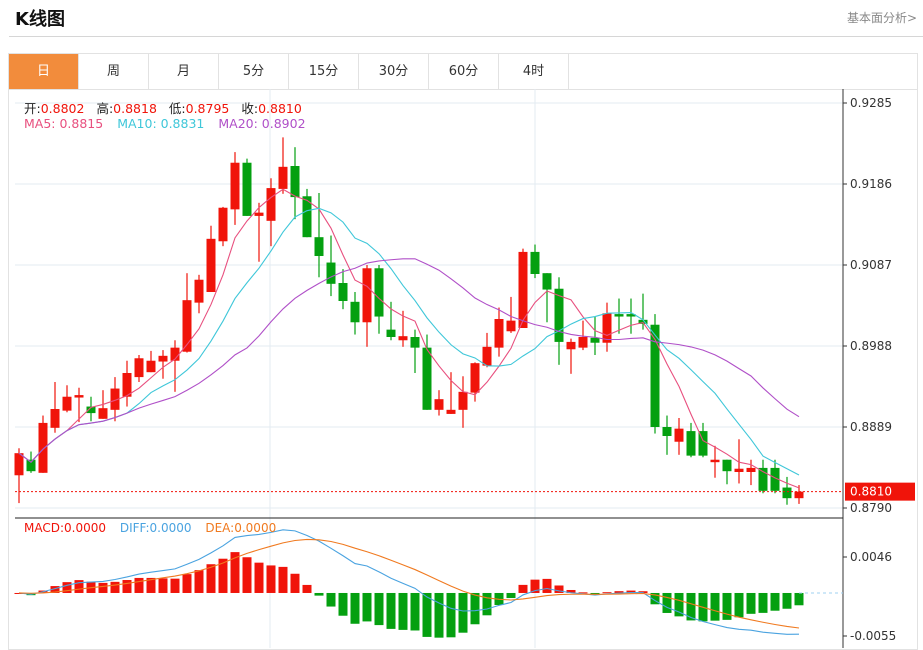 Image resolution: width=923 pixels, height=650 pixels. I want to click on open-value: 0.8802, so click(62, 108).